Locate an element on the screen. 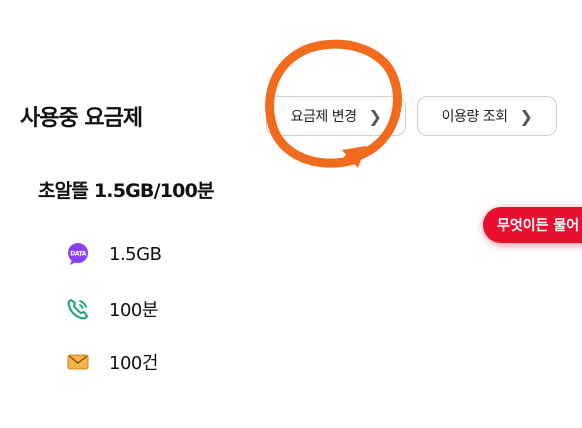 The width and height of the screenshot is (582, 428). phone-icon is located at coordinates (78, 309).